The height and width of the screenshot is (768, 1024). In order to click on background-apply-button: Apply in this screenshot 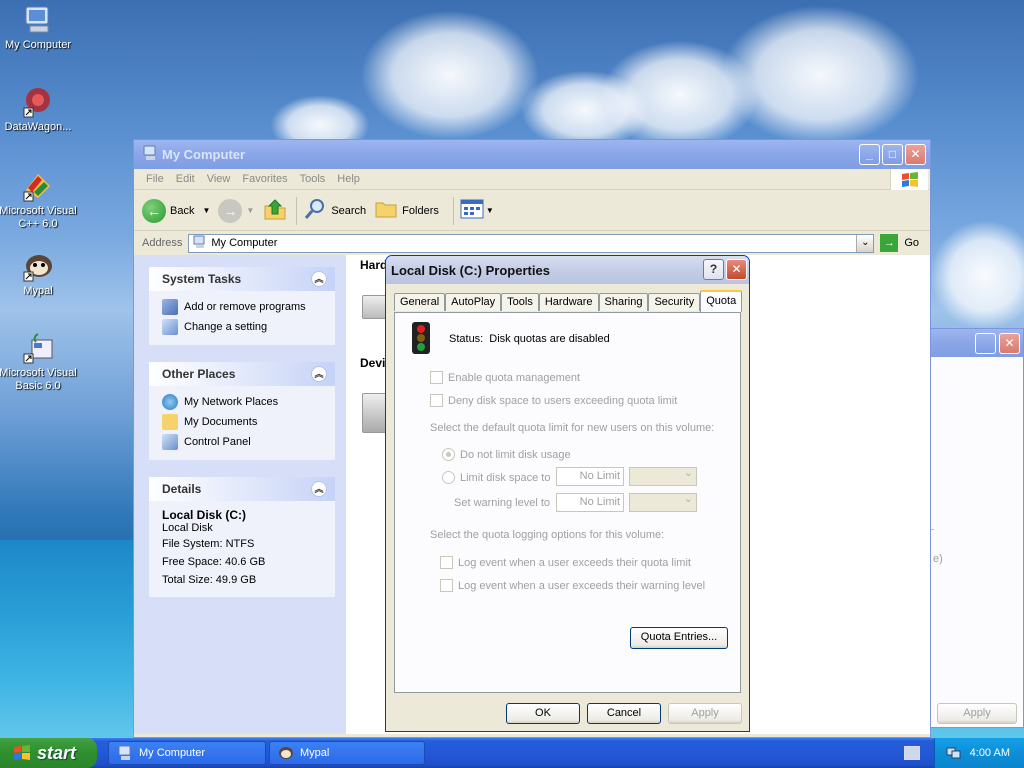, I will do `click(977, 713)`.